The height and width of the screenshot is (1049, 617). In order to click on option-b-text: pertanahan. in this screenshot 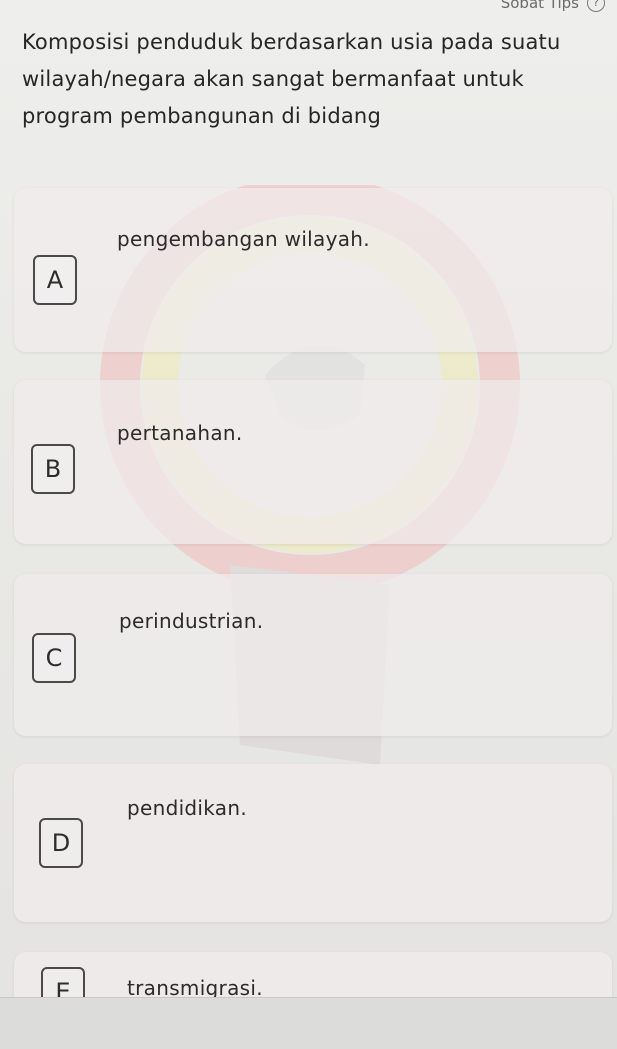, I will do `click(180, 433)`.